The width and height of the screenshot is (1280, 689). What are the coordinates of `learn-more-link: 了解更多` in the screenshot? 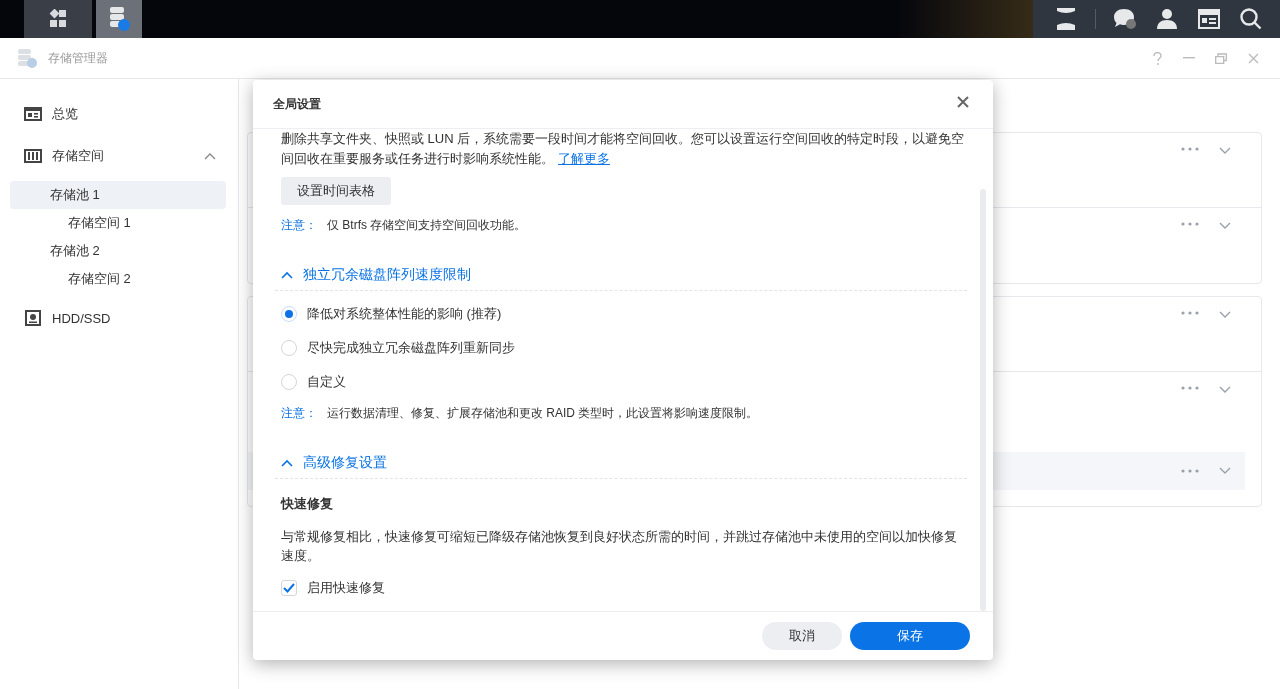 It's located at (584, 158).